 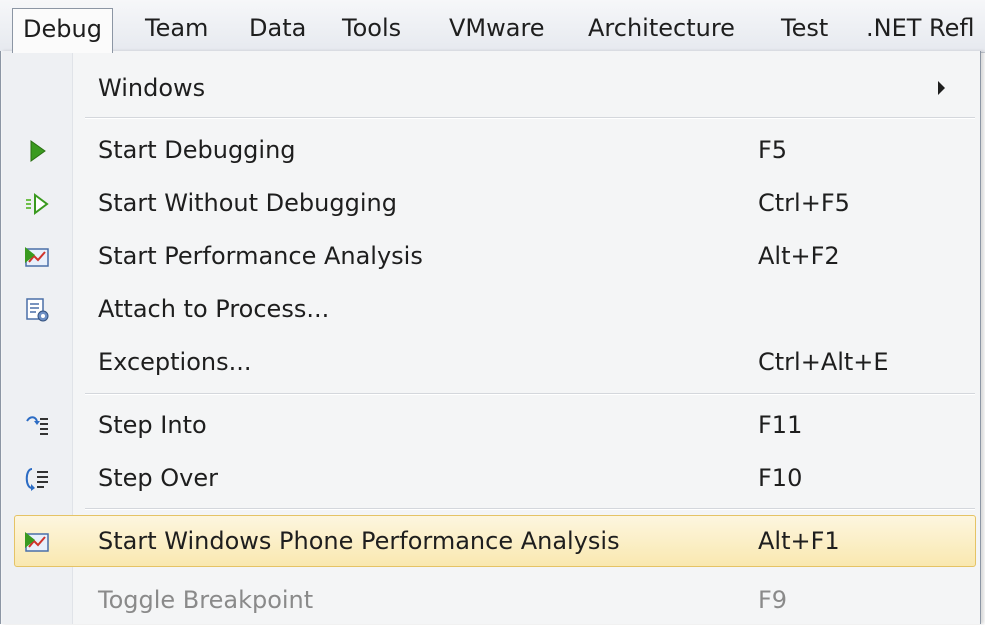 I want to click on menu-item-label: Start Without Debugging, so click(x=247, y=203).